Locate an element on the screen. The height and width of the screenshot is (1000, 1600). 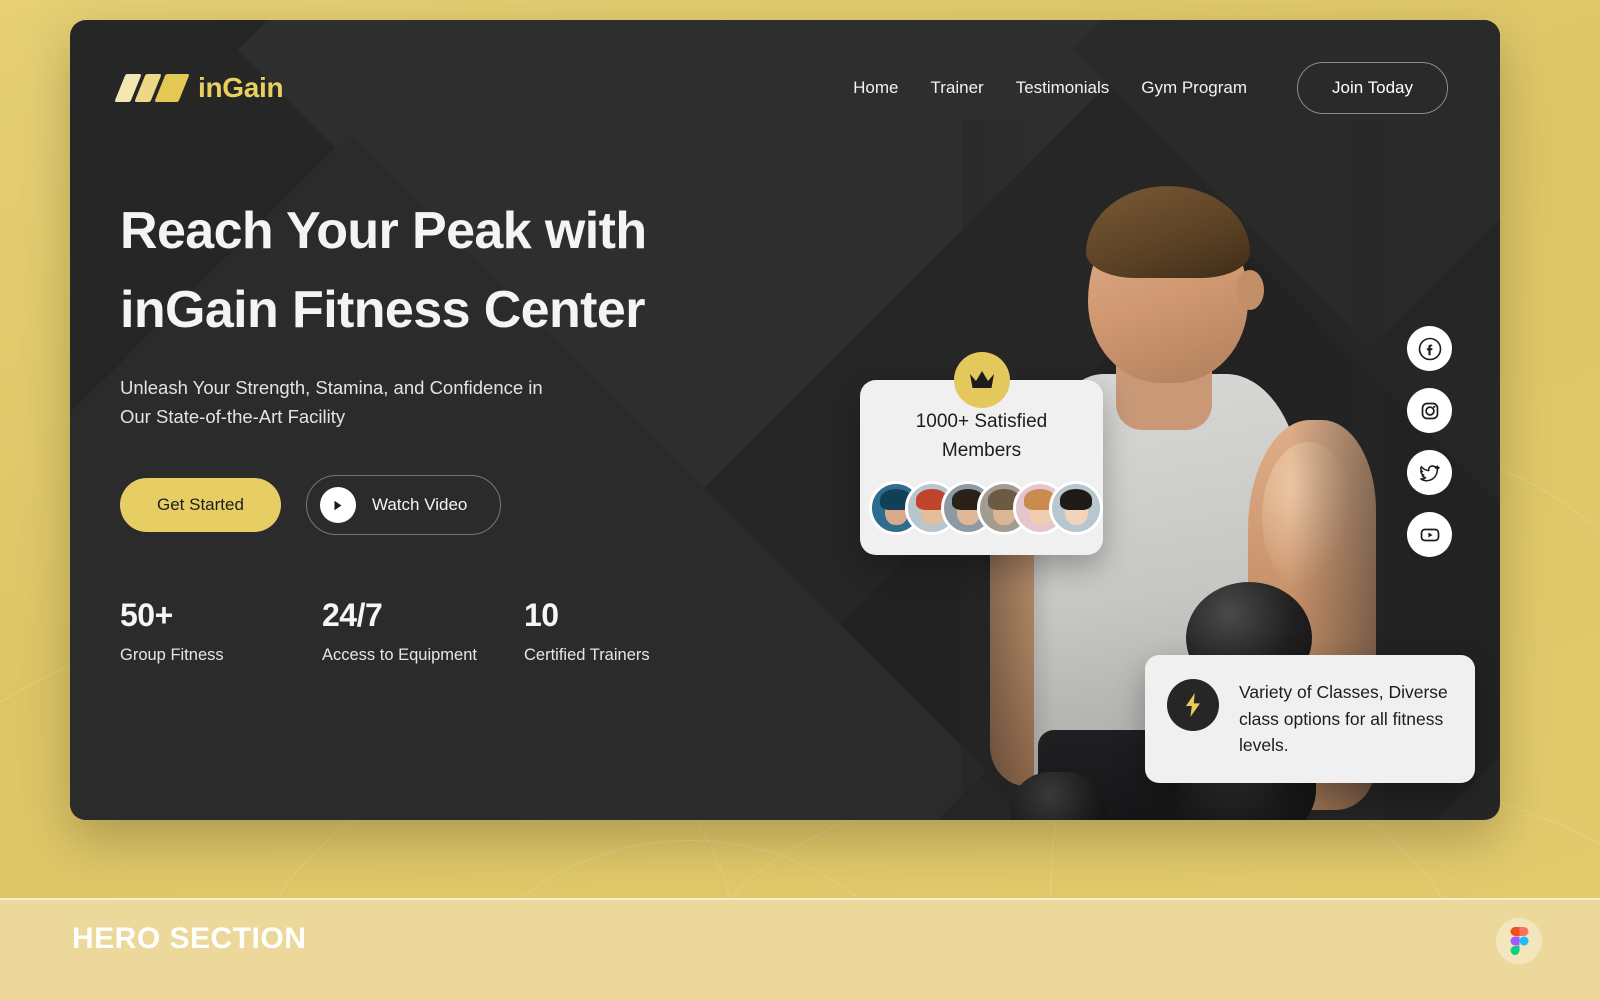
member-avatar-stack is located at coordinates (985, 508).